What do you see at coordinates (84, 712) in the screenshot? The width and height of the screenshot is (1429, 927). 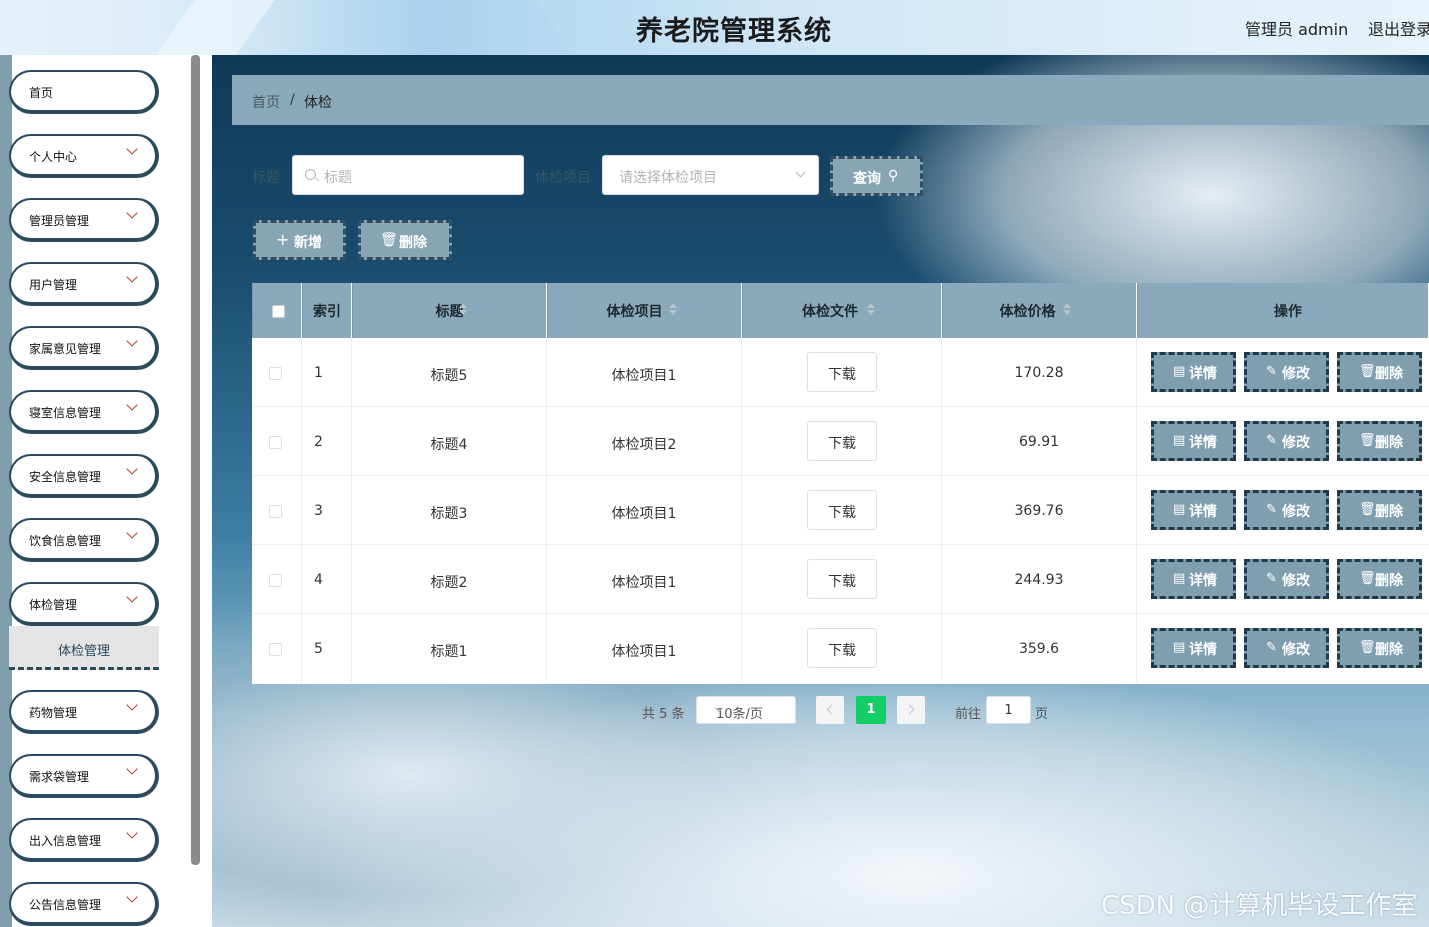 I see `sidebar-item-medicine: 药物管理` at bounding box center [84, 712].